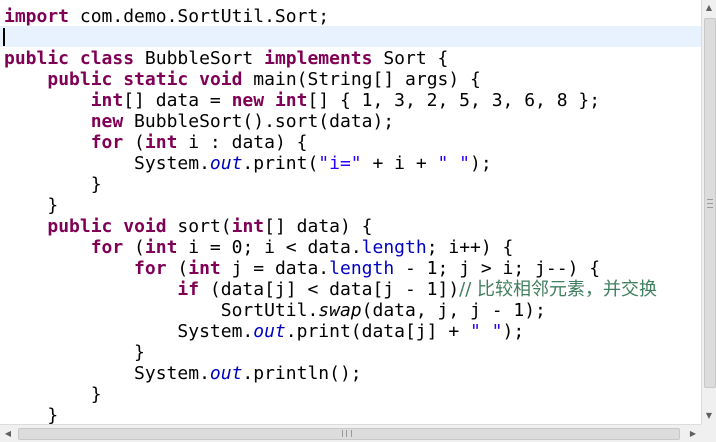 The image size is (716, 442). Describe the element at coordinates (330, 184) in the screenshot. I see `code-line-9: }` at that location.